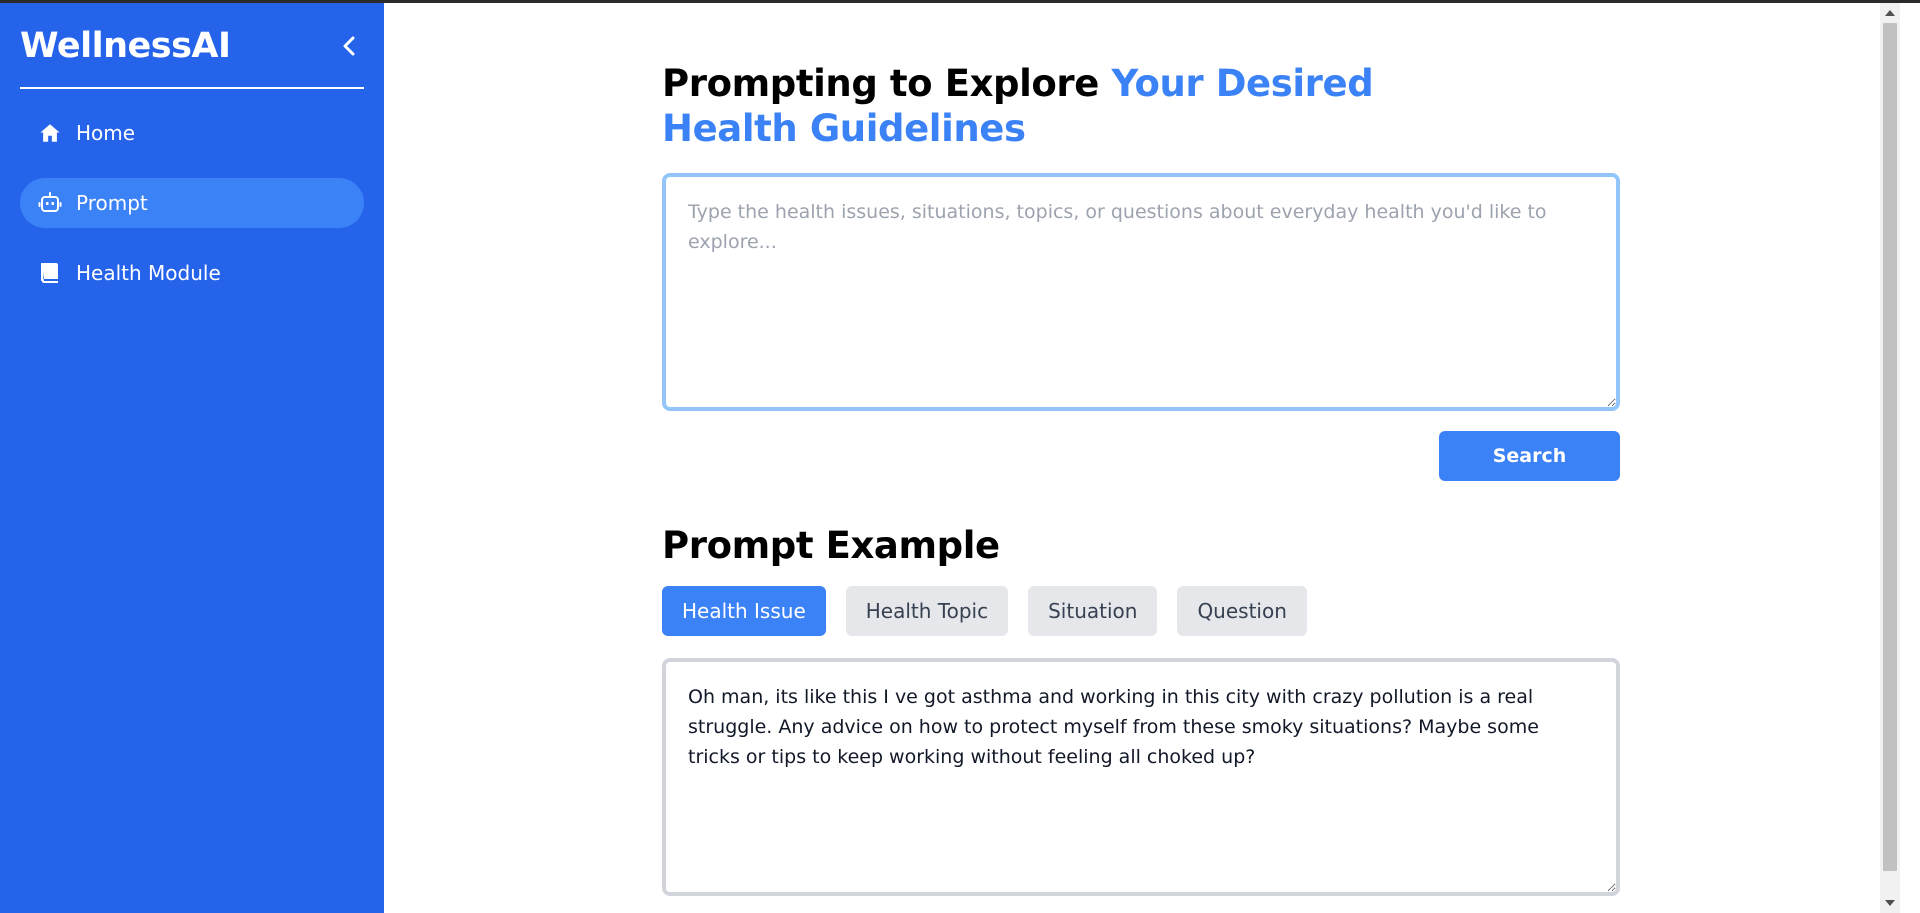  What do you see at coordinates (1141, 292) in the screenshot?
I see `prompt-input` at bounding box center [1141, 292].